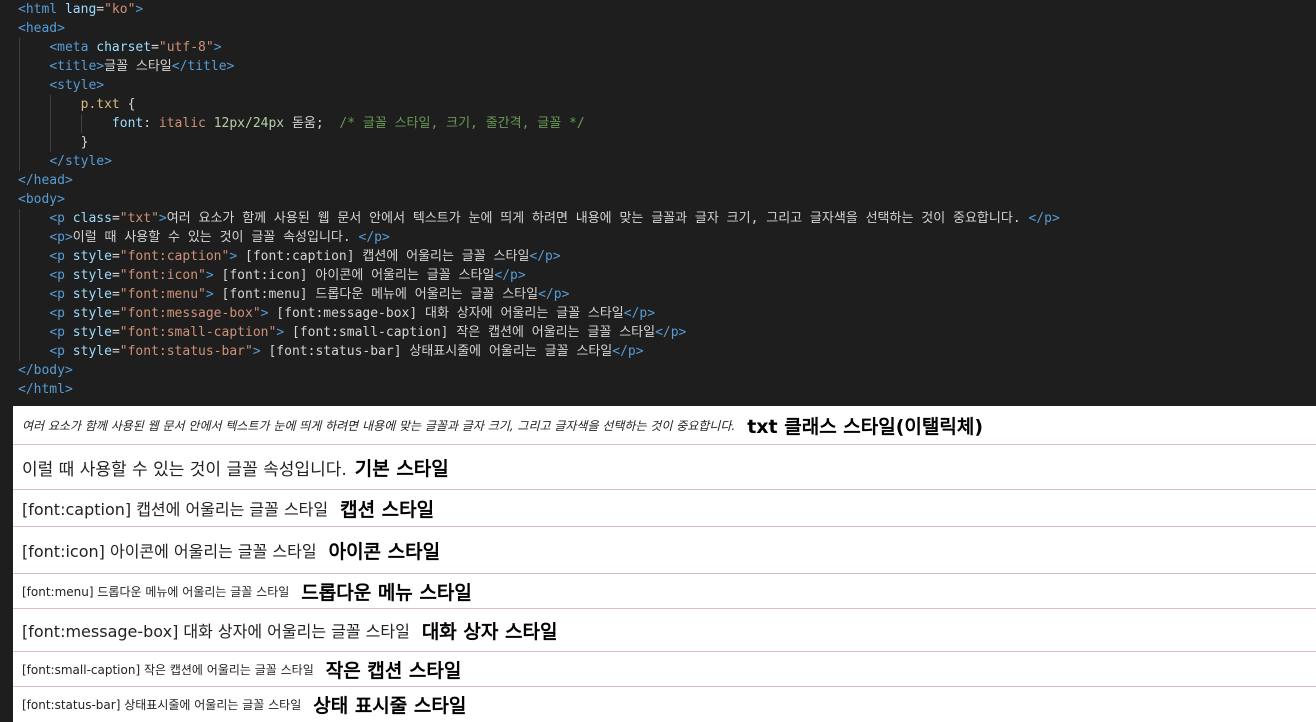  What do you see at coordinates (354, 275) in the screenshot?
I see `code-token: [font:icon] 아이콘에 어울리는 글꼴 스타일` at bounding box center [354, 275].